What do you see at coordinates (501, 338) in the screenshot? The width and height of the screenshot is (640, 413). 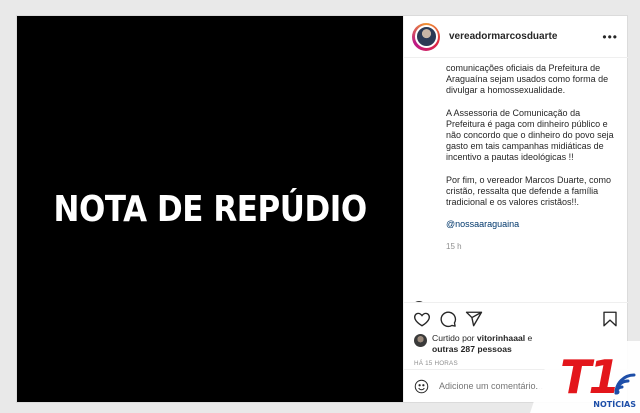 I see `liker-username: vitorinhaaal` at bounding box center [501, 338].